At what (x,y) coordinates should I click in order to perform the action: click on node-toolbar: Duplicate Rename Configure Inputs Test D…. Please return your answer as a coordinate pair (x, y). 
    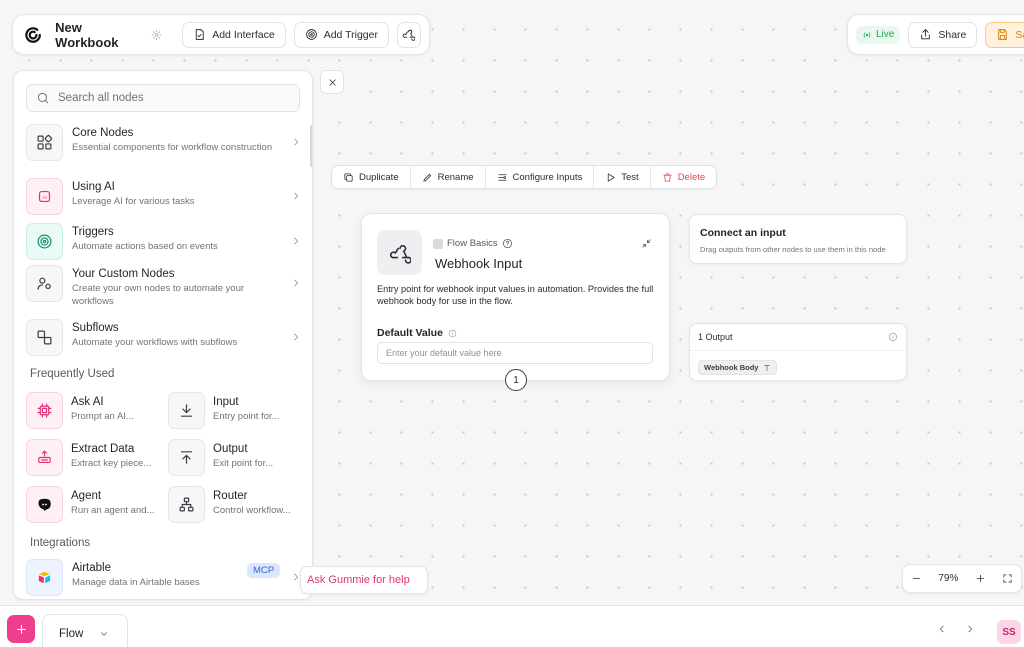
    Looking at the image, I should click on (524, 177).